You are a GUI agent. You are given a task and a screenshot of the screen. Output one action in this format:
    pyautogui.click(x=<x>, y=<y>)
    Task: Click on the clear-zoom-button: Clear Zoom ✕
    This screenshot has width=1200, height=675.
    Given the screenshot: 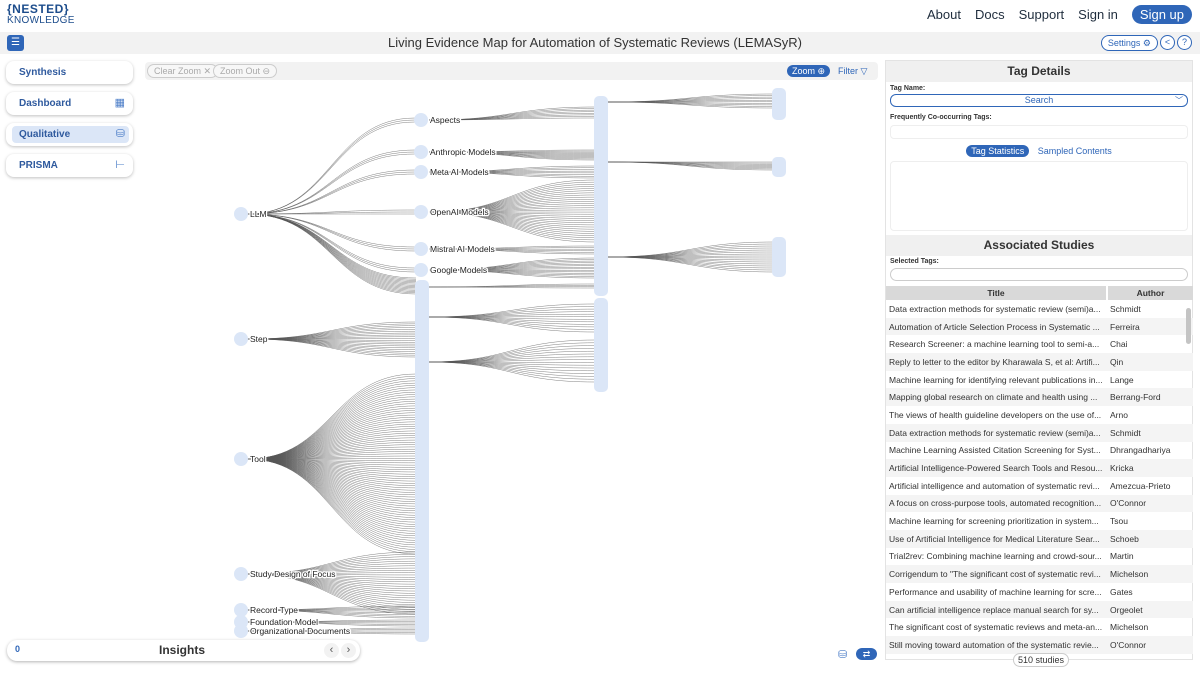 What is the action you would take?
    pyautogui.click(x=183, y=71)
    